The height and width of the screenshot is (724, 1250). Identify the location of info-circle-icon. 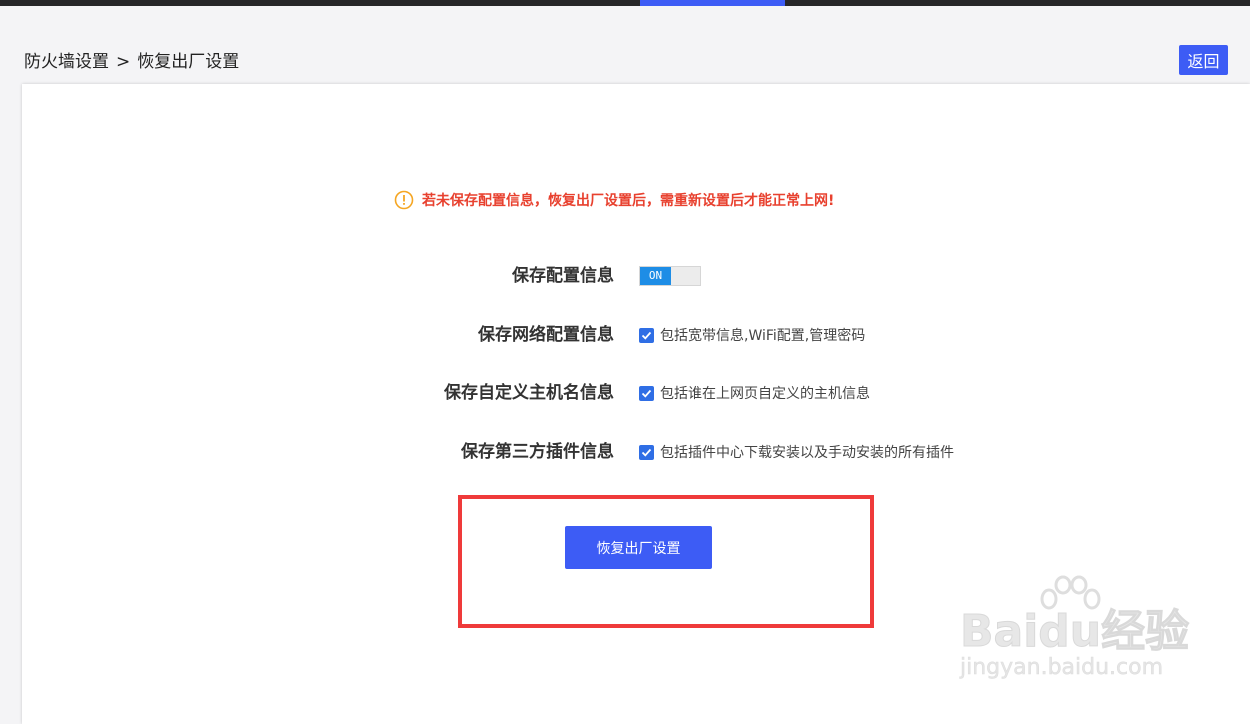
(404, 200).